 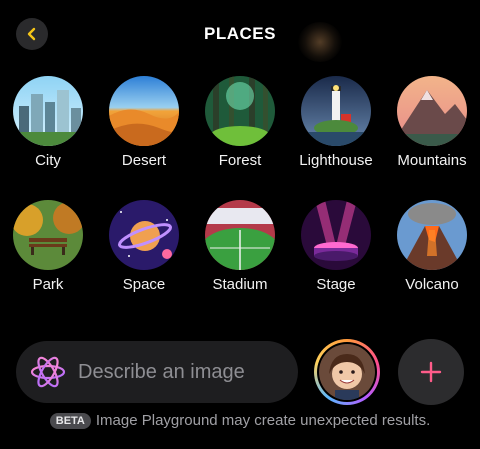 What do you see at coordinates (144, 160) in the screenshot?
I see `place-label: Desert` at bounding box center [144, 160].